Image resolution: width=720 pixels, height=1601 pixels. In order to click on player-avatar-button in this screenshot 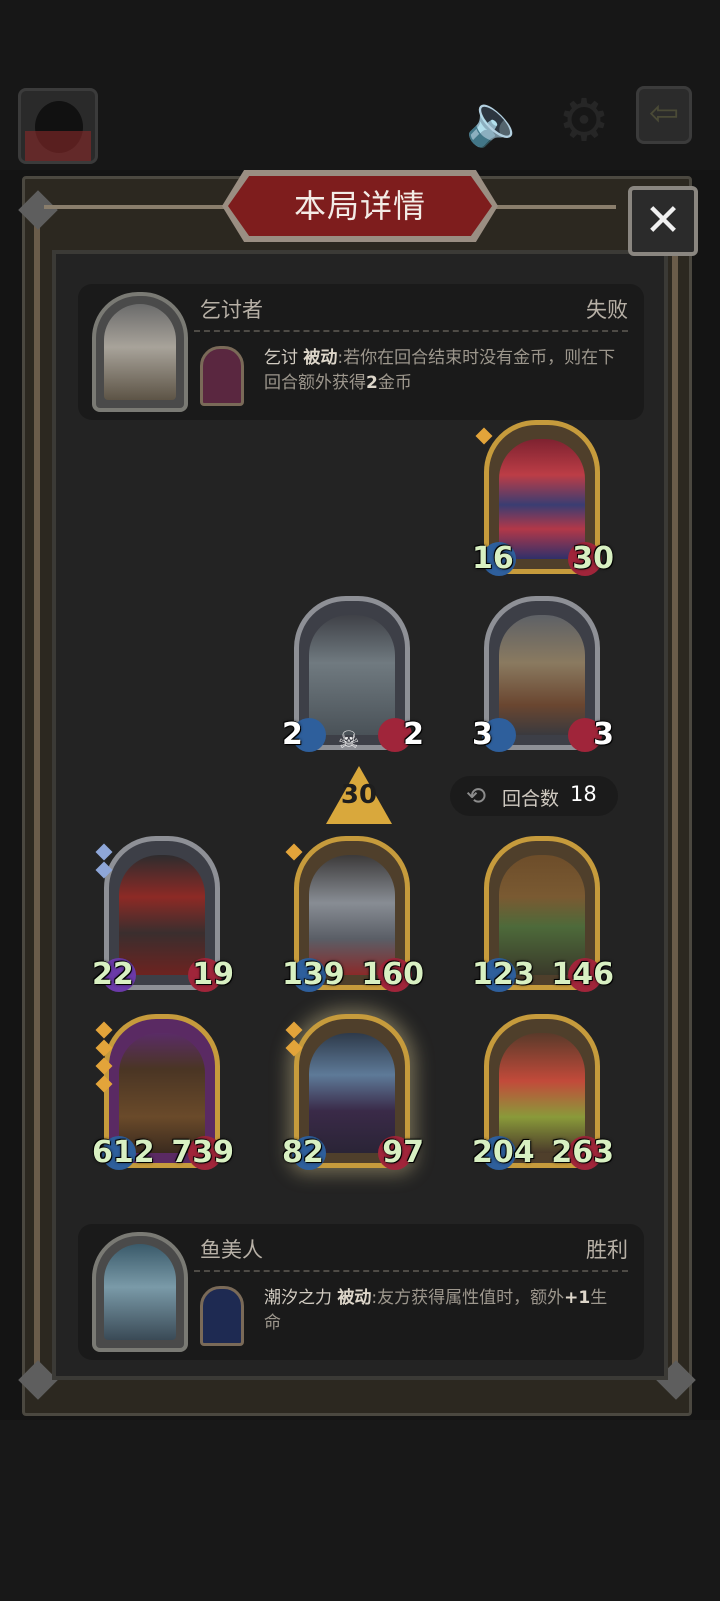, I will do `click(58, 126)`.